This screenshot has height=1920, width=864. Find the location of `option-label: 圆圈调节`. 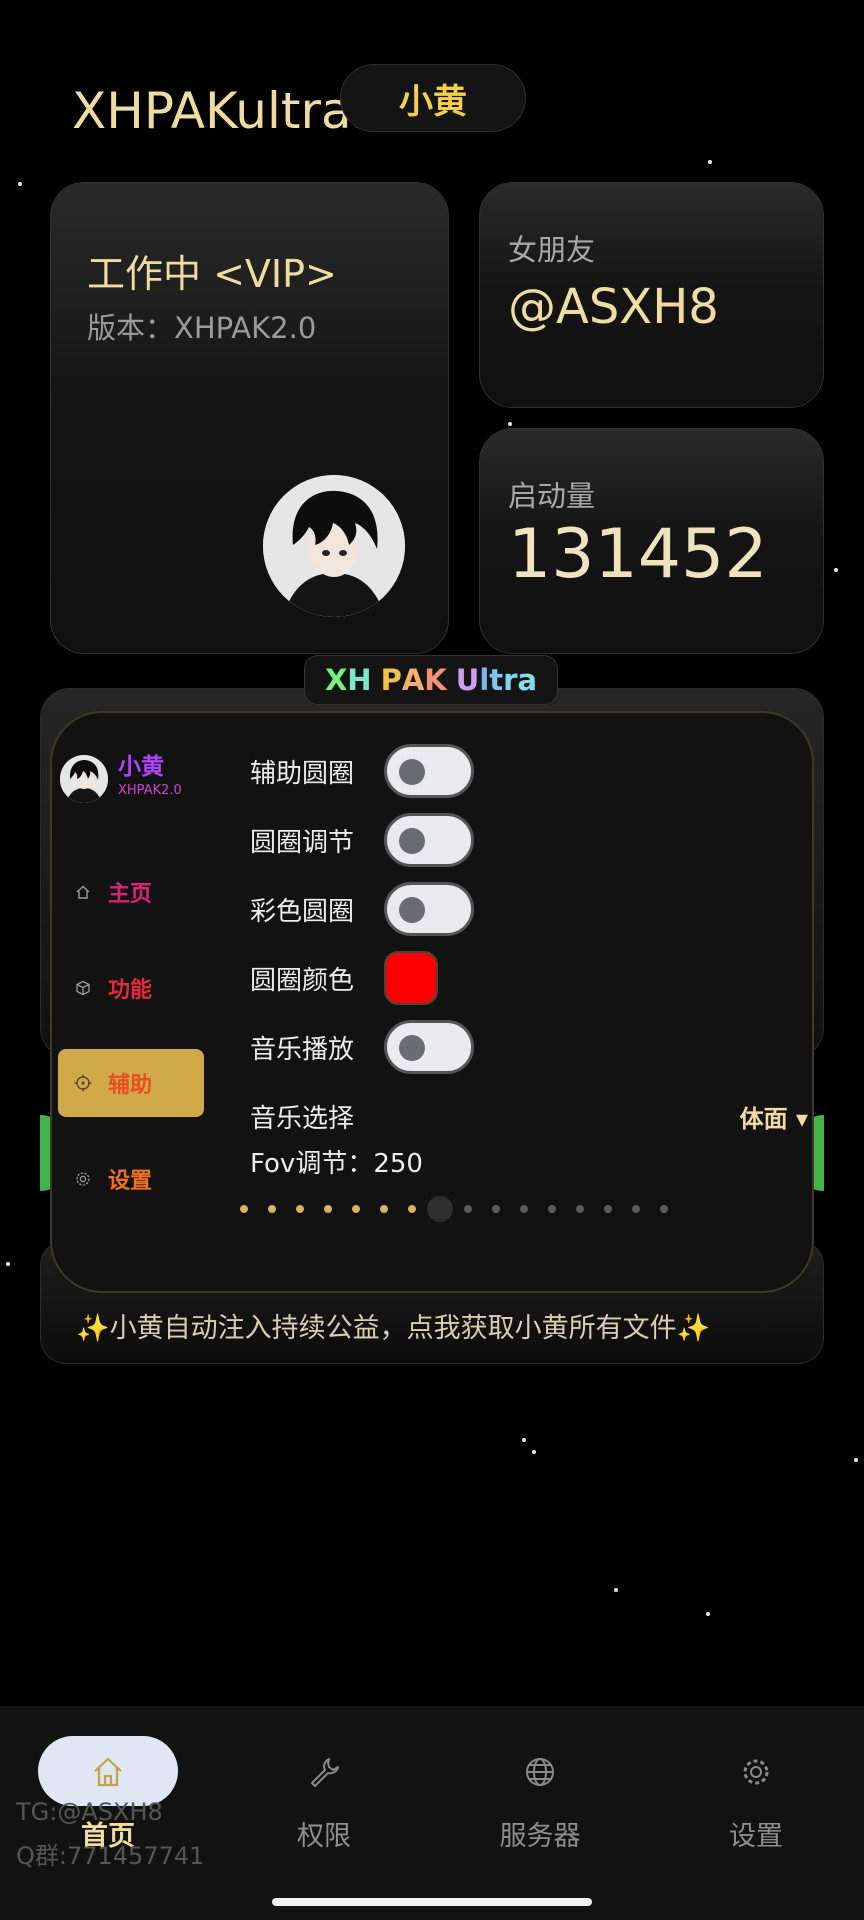

option-label: 圆圈调节 is located at coordinates (302, 842).